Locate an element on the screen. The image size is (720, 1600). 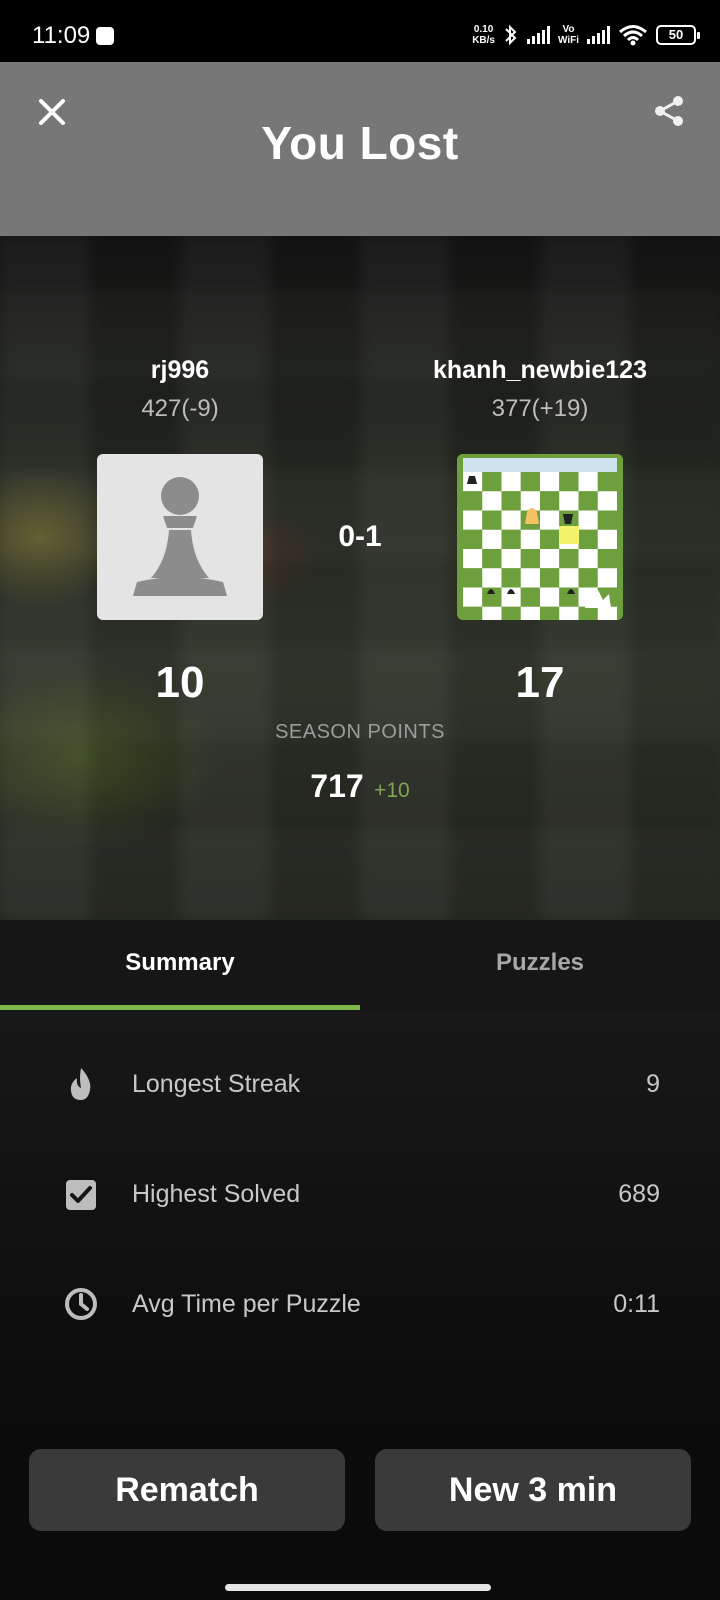
summary-value: 0:11 is located at coordinates (636, 1304).